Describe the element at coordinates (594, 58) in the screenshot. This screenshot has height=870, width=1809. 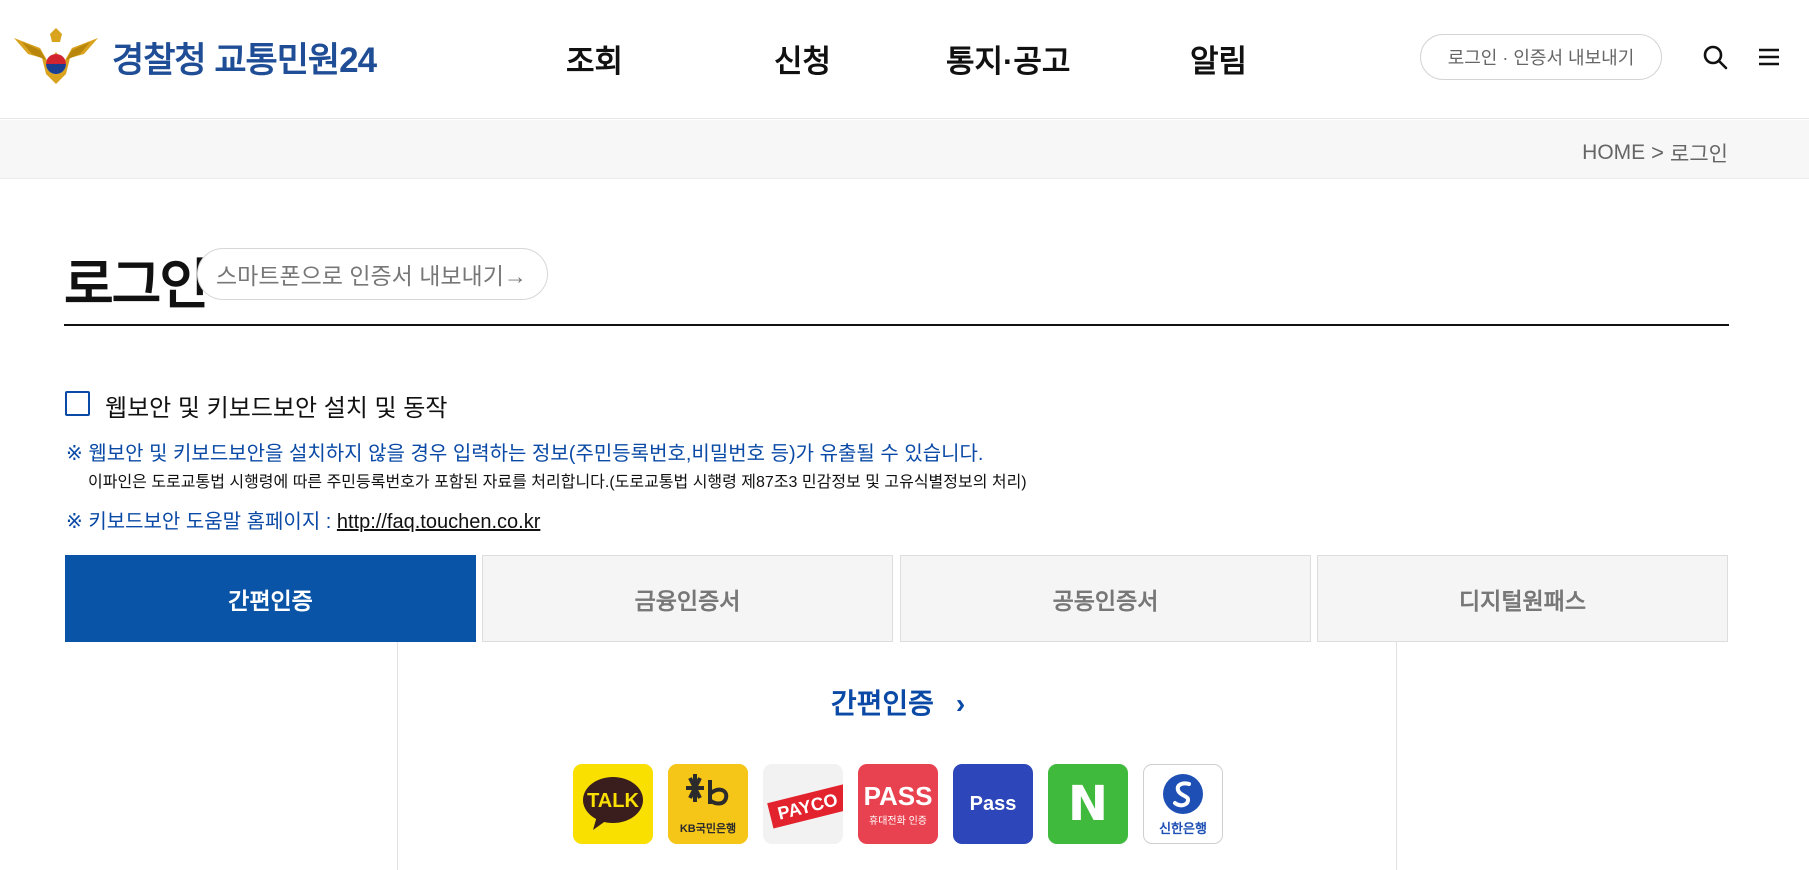
I see `nav-inquiry: 조회` at that location.